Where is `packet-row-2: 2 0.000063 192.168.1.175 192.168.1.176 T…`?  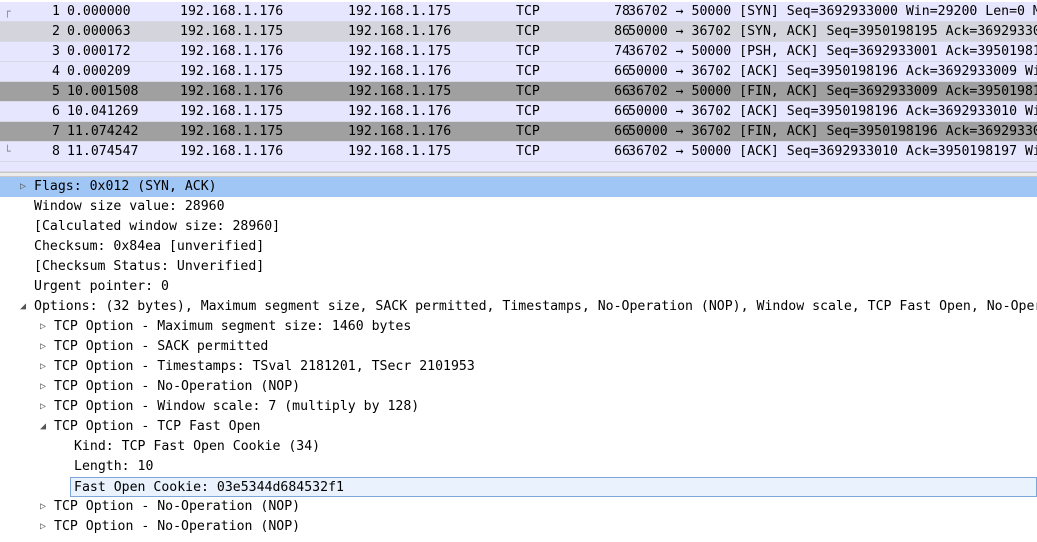 packet-row-2: 2 0.000063 192.168.1.175 192.168.1.176 T… is located at coordinates (518, 32).